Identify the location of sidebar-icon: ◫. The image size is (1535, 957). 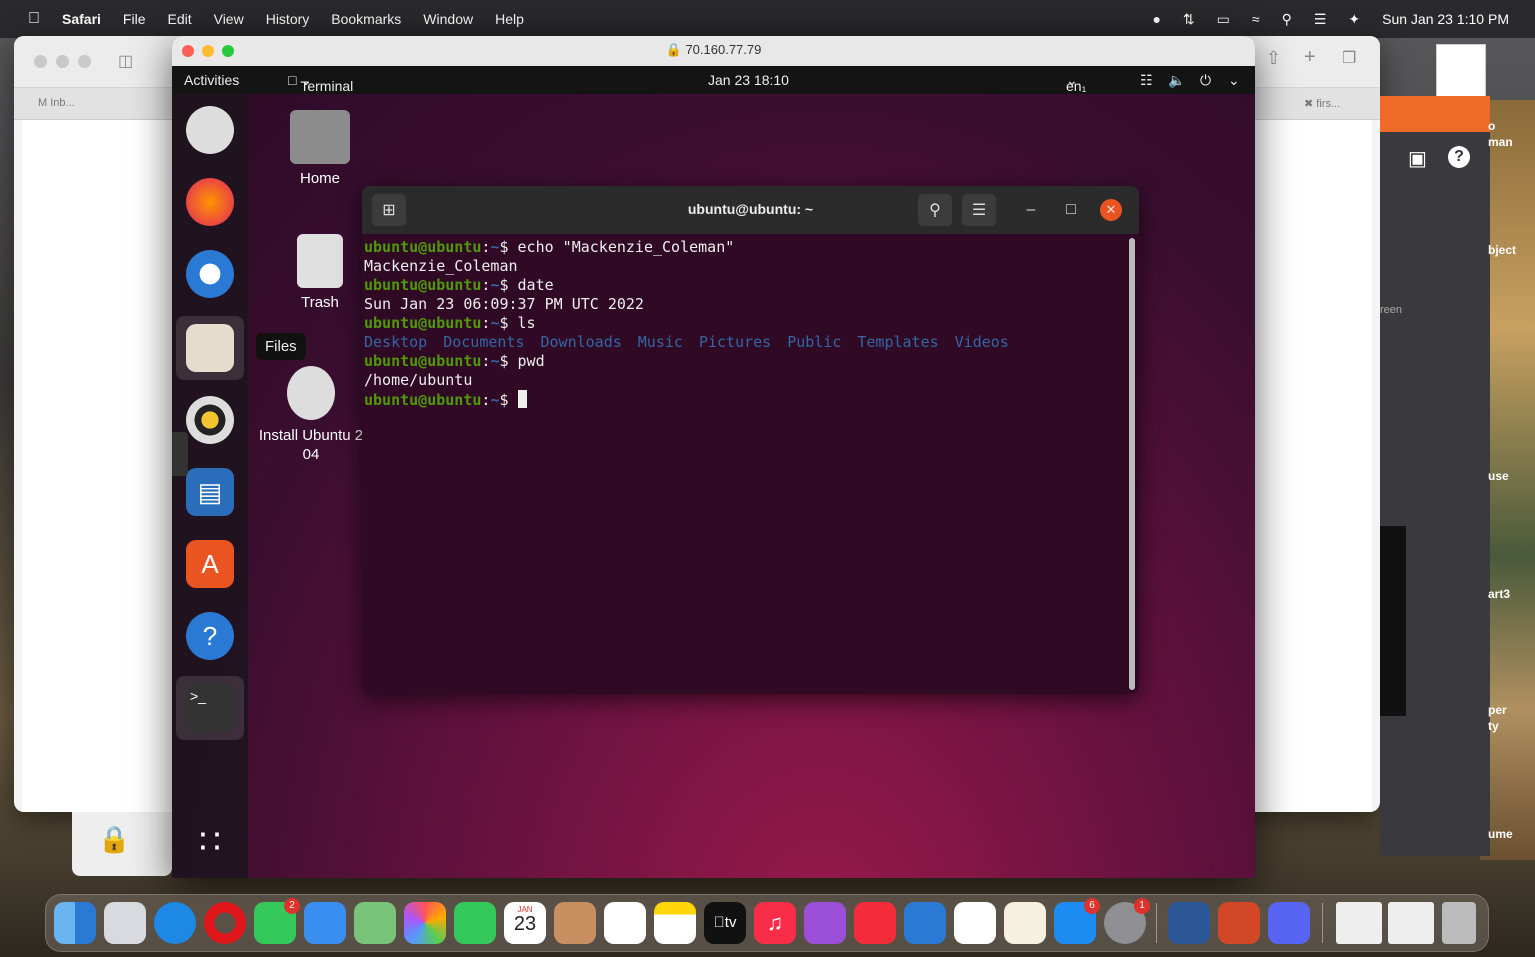
(125, 61).